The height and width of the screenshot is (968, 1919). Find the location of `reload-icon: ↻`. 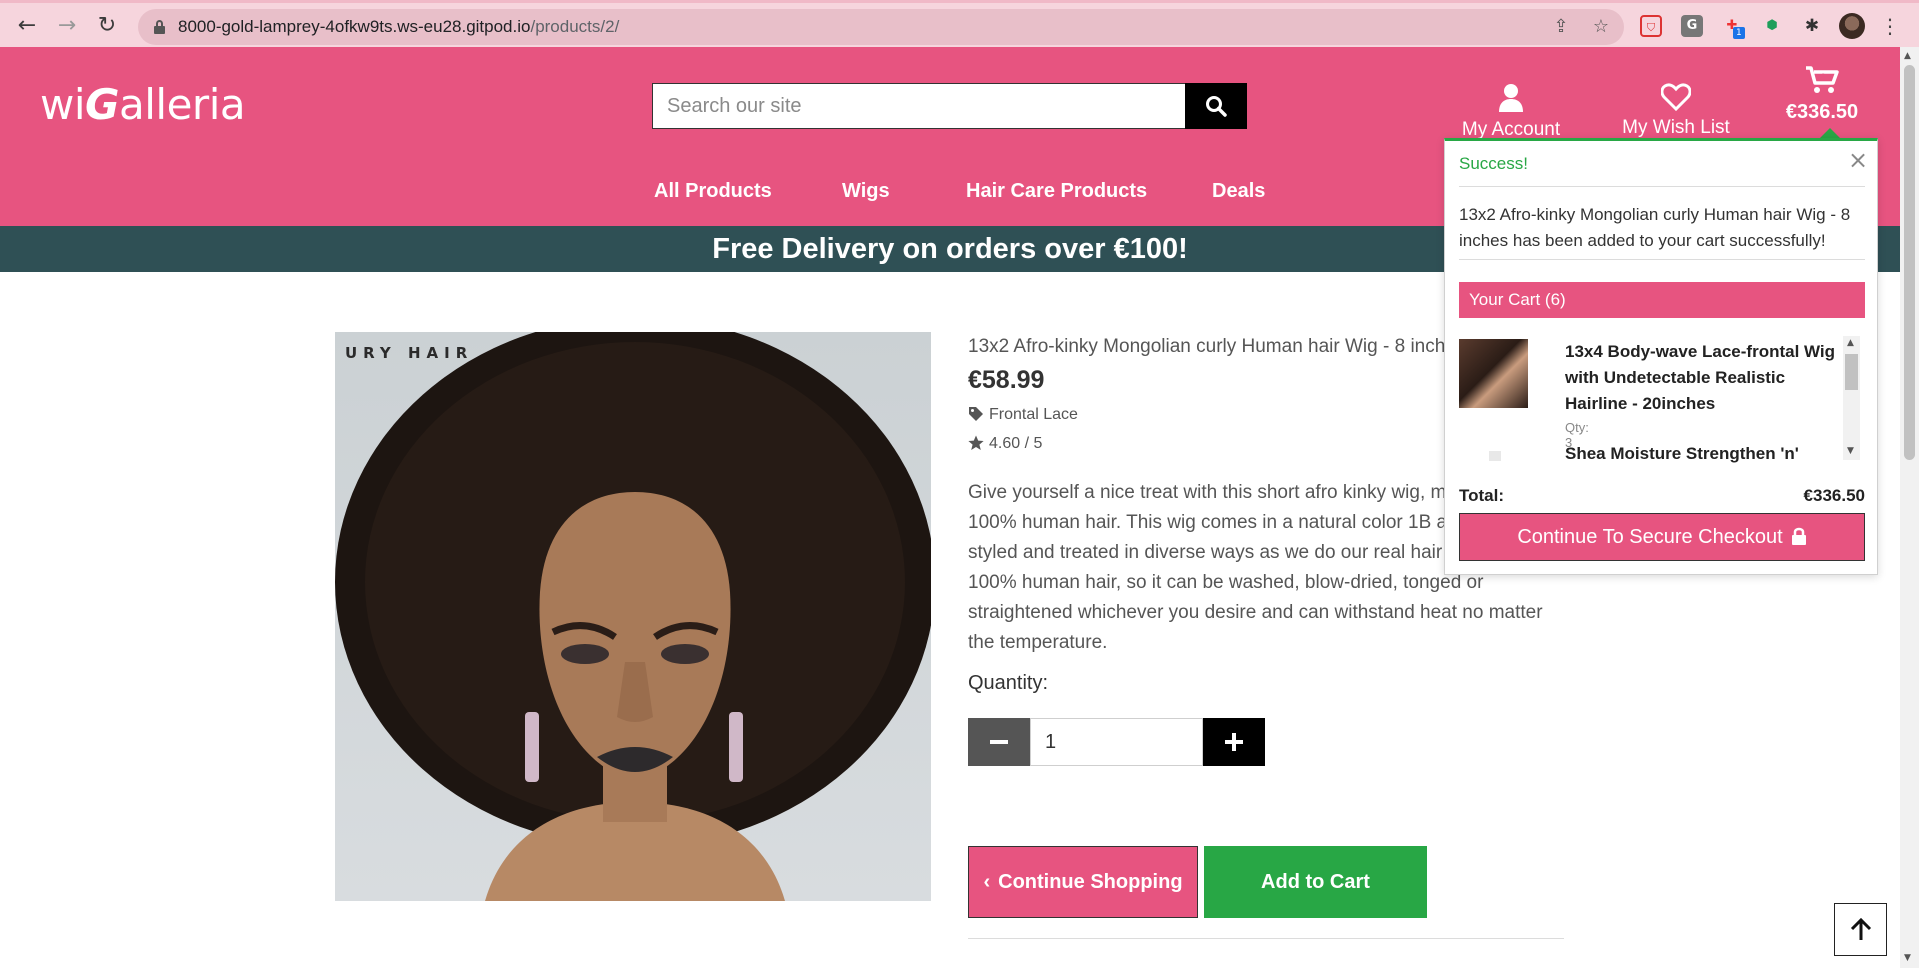

reload-icon: ↻ is located at coordinates (107, 26).